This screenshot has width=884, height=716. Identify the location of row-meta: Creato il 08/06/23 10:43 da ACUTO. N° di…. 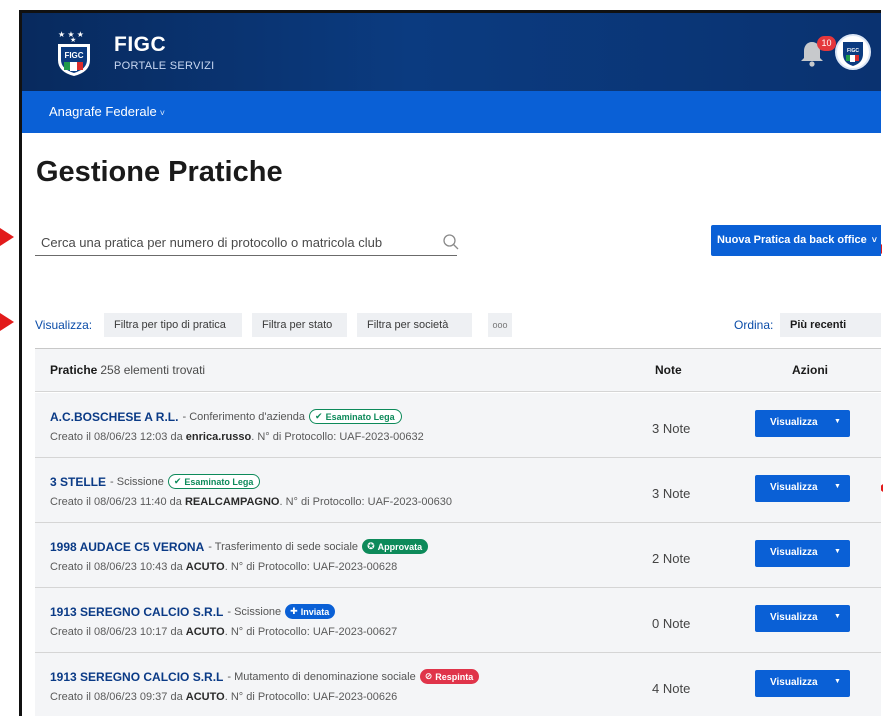
(223, 567).